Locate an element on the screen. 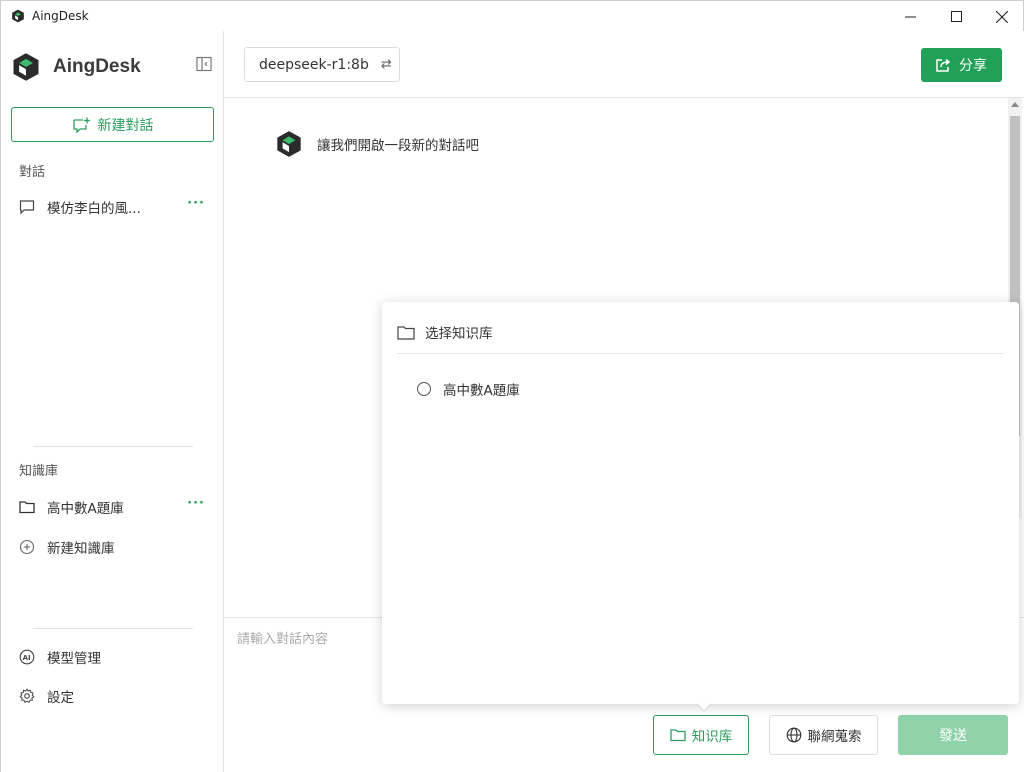  new-chat-label: 新建對話 is located at coordinates (125, 125).